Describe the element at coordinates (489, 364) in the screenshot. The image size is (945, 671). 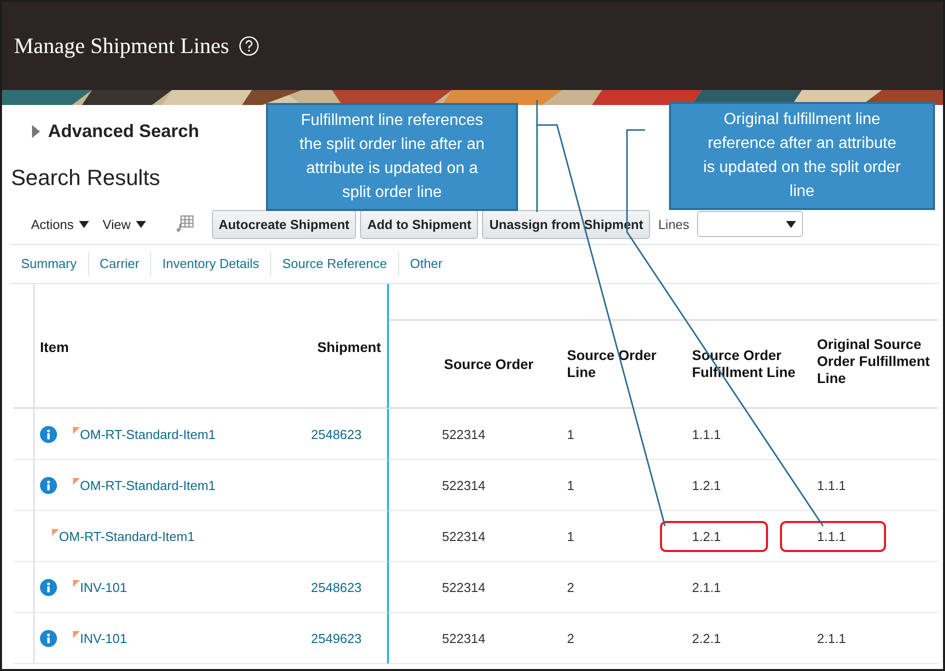
I see `column-header: Source Order` at that location.